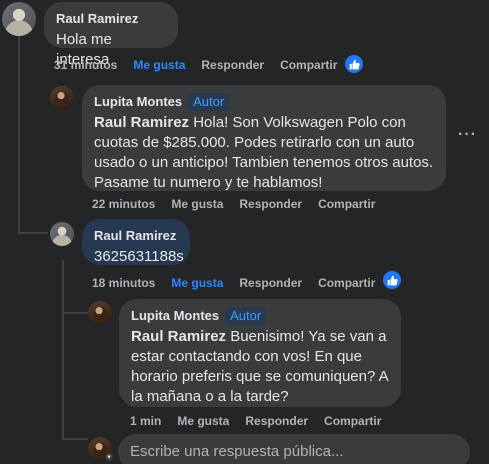  I want to click on comment-bubble: Raul Ramirez 3625631188s, so click(136, 242).